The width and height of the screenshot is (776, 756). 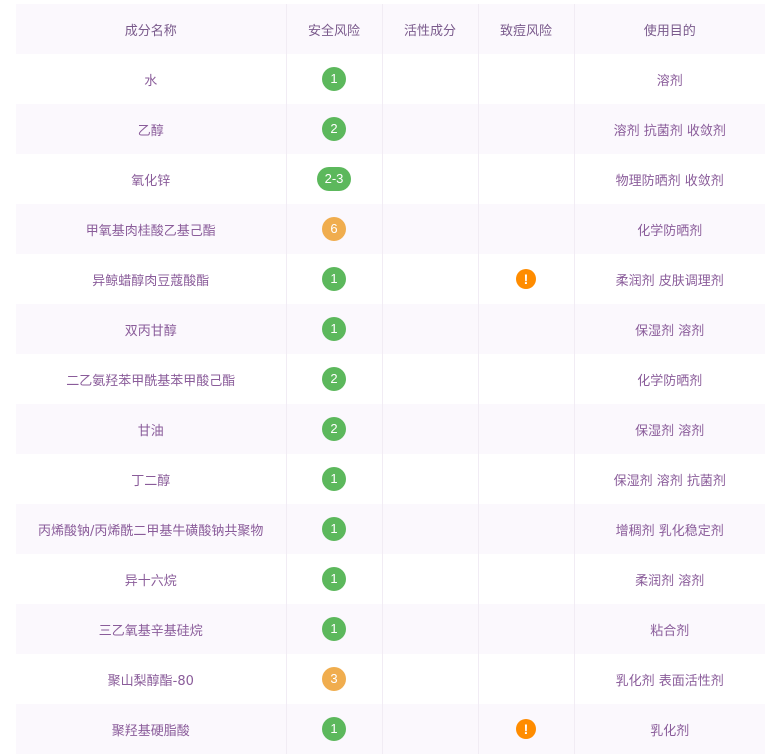 I want to click on ingredient-name: 三乙氧基辛基硅烷, so click(x=151, y=631).